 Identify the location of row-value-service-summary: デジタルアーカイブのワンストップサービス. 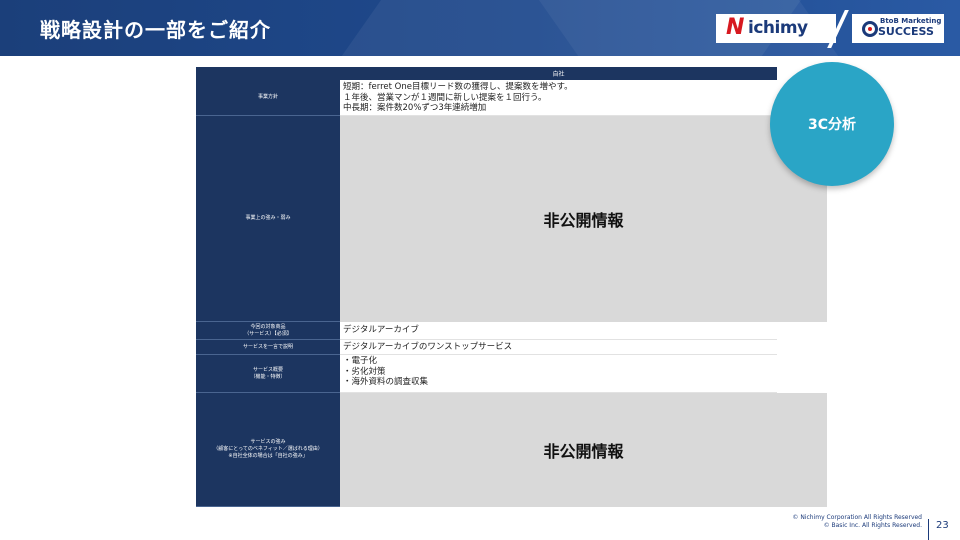
(558, 347).